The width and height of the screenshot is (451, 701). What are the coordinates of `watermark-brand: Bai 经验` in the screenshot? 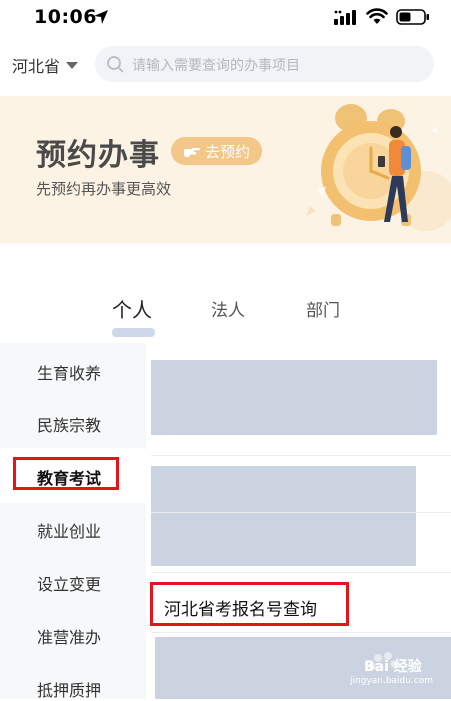 It's located at (393, 667).